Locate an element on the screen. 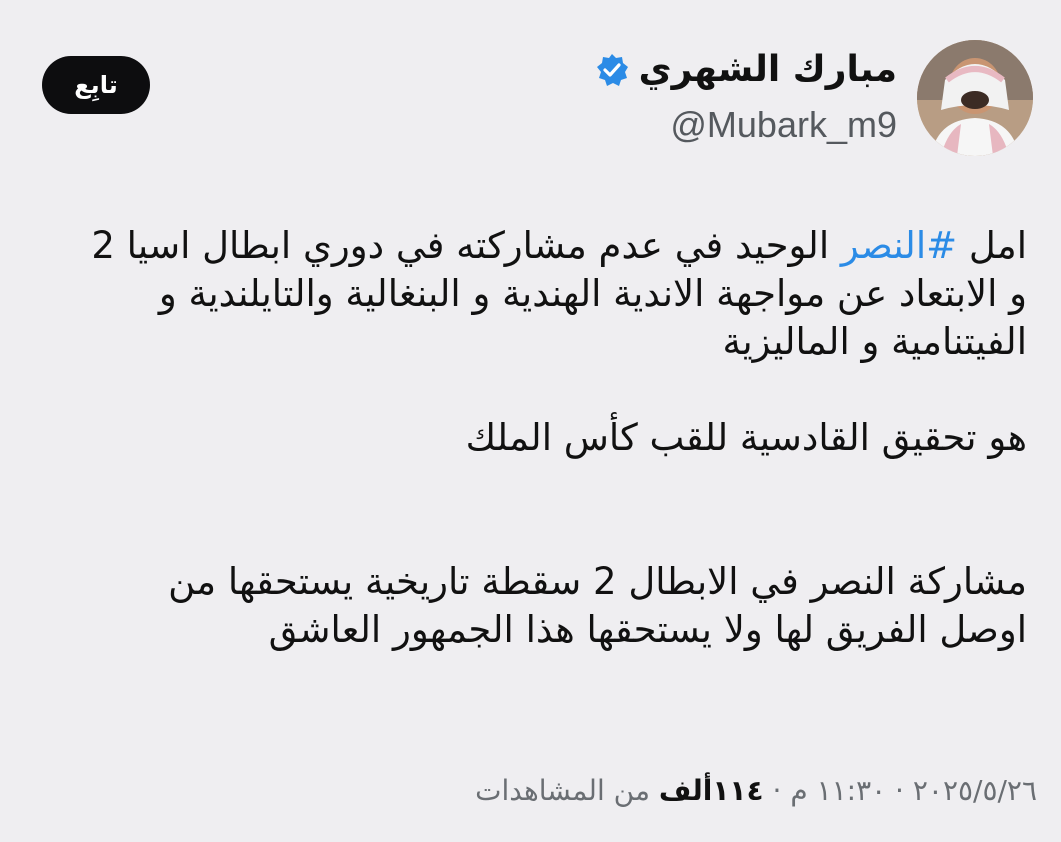  tweet-text-segment: امل is located at coordinates (992, 245).